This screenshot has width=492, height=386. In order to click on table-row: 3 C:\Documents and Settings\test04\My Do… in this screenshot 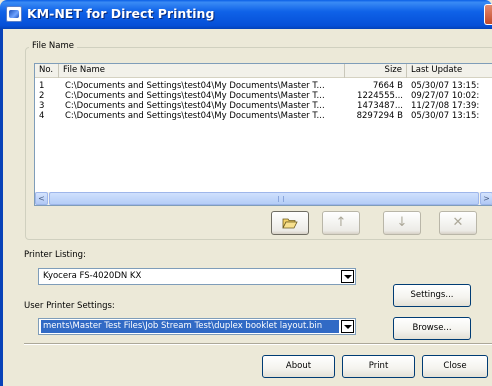, I will do `click(263, 106)`.